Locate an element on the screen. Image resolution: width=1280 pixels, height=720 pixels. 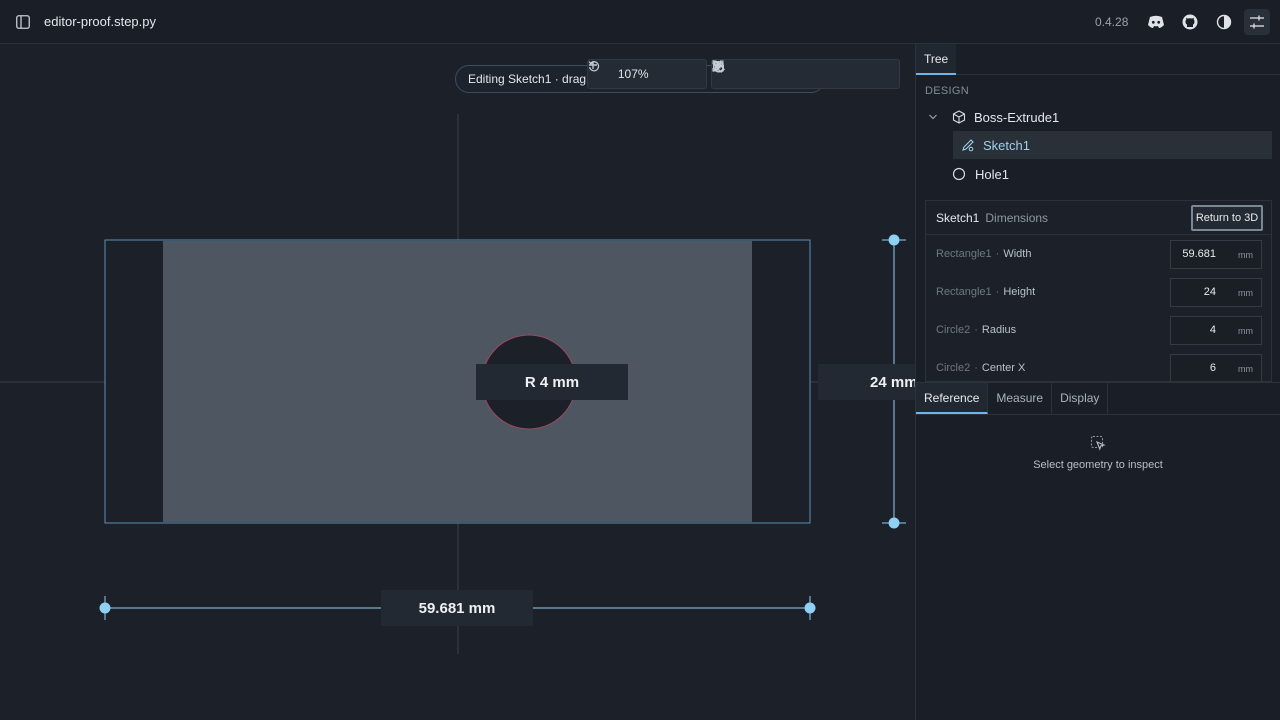
dimension-row-height: Rectangle1 · Height 24 mm is located at coordinates (1098, 292).